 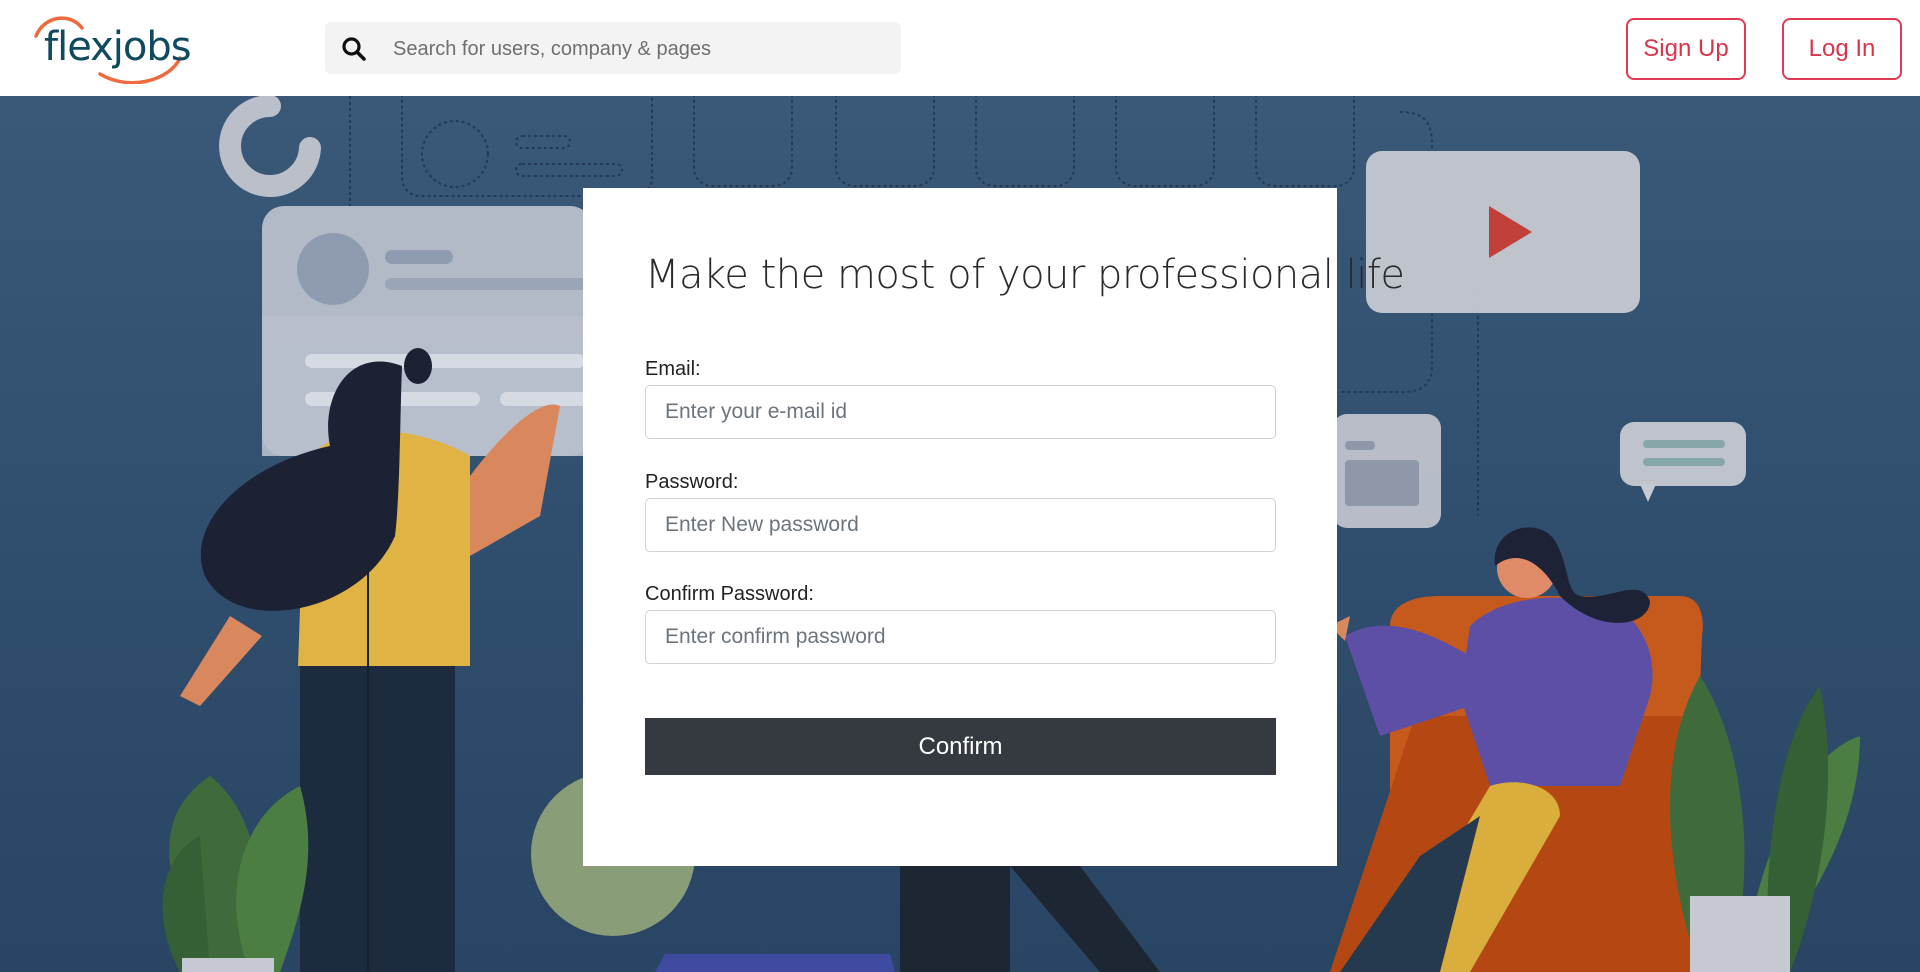 I want to click on flexjobs-logo: flexjobs, so click(x=111, y=49).